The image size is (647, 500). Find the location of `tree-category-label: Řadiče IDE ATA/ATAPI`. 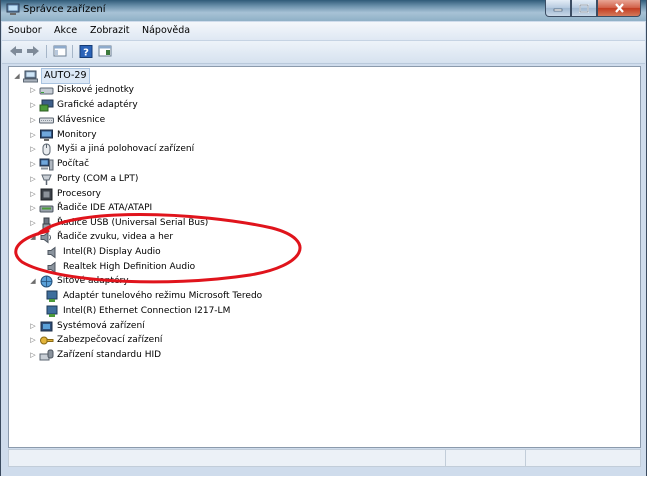

tree-category-label: Řadiče IDE ATA/ATAPI is located at coordinates (105, 208).